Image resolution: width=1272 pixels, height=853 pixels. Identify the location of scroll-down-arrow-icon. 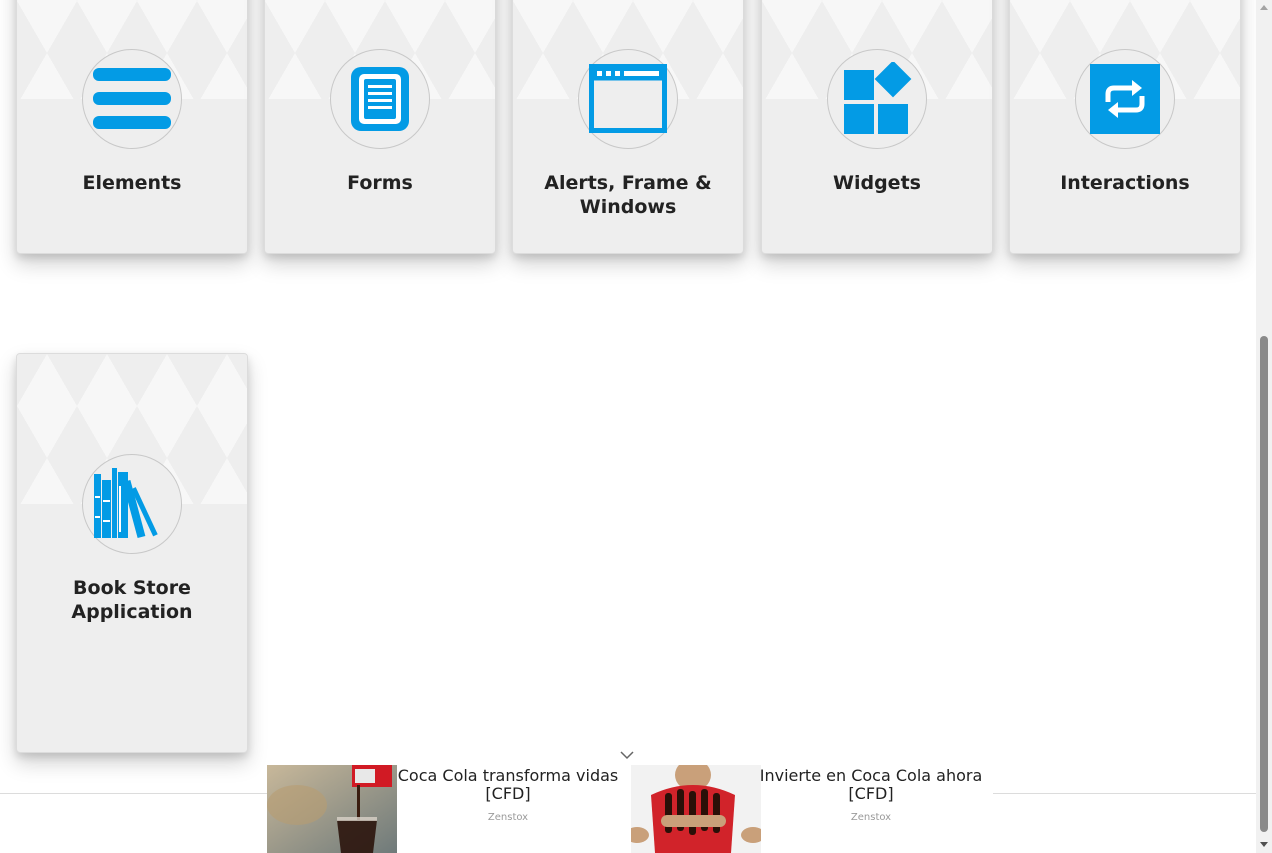
(1264, 844).